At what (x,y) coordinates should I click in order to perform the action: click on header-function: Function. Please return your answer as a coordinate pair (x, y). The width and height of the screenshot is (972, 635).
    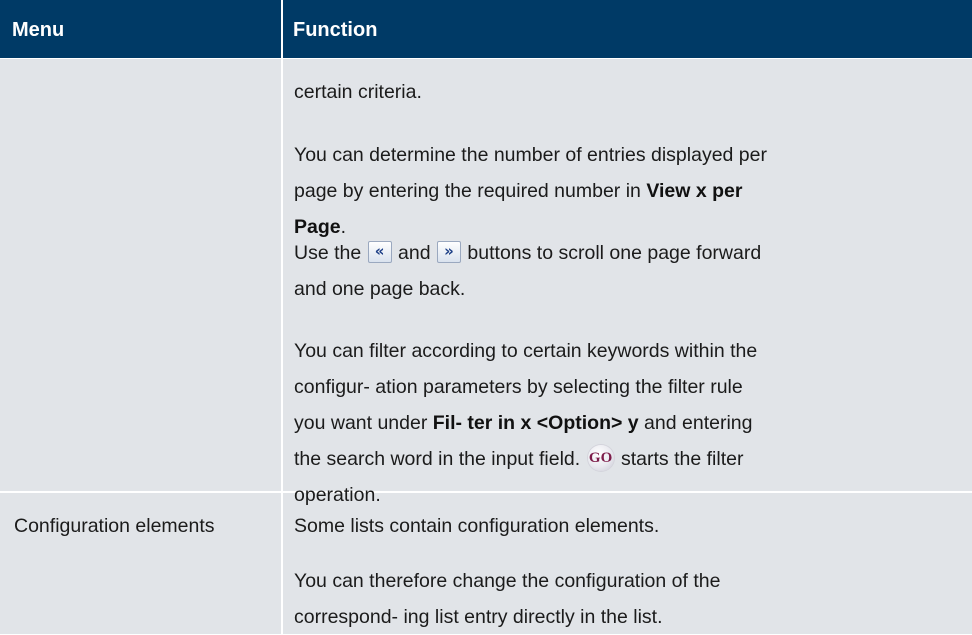
    Looking at the image, I should click on (335, 30).